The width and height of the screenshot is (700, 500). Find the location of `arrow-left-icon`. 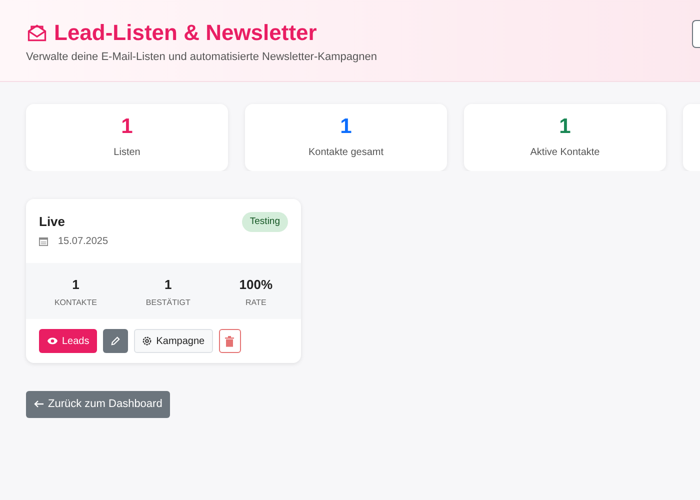

arrow-left-icon is located at coordinates (39, 404).